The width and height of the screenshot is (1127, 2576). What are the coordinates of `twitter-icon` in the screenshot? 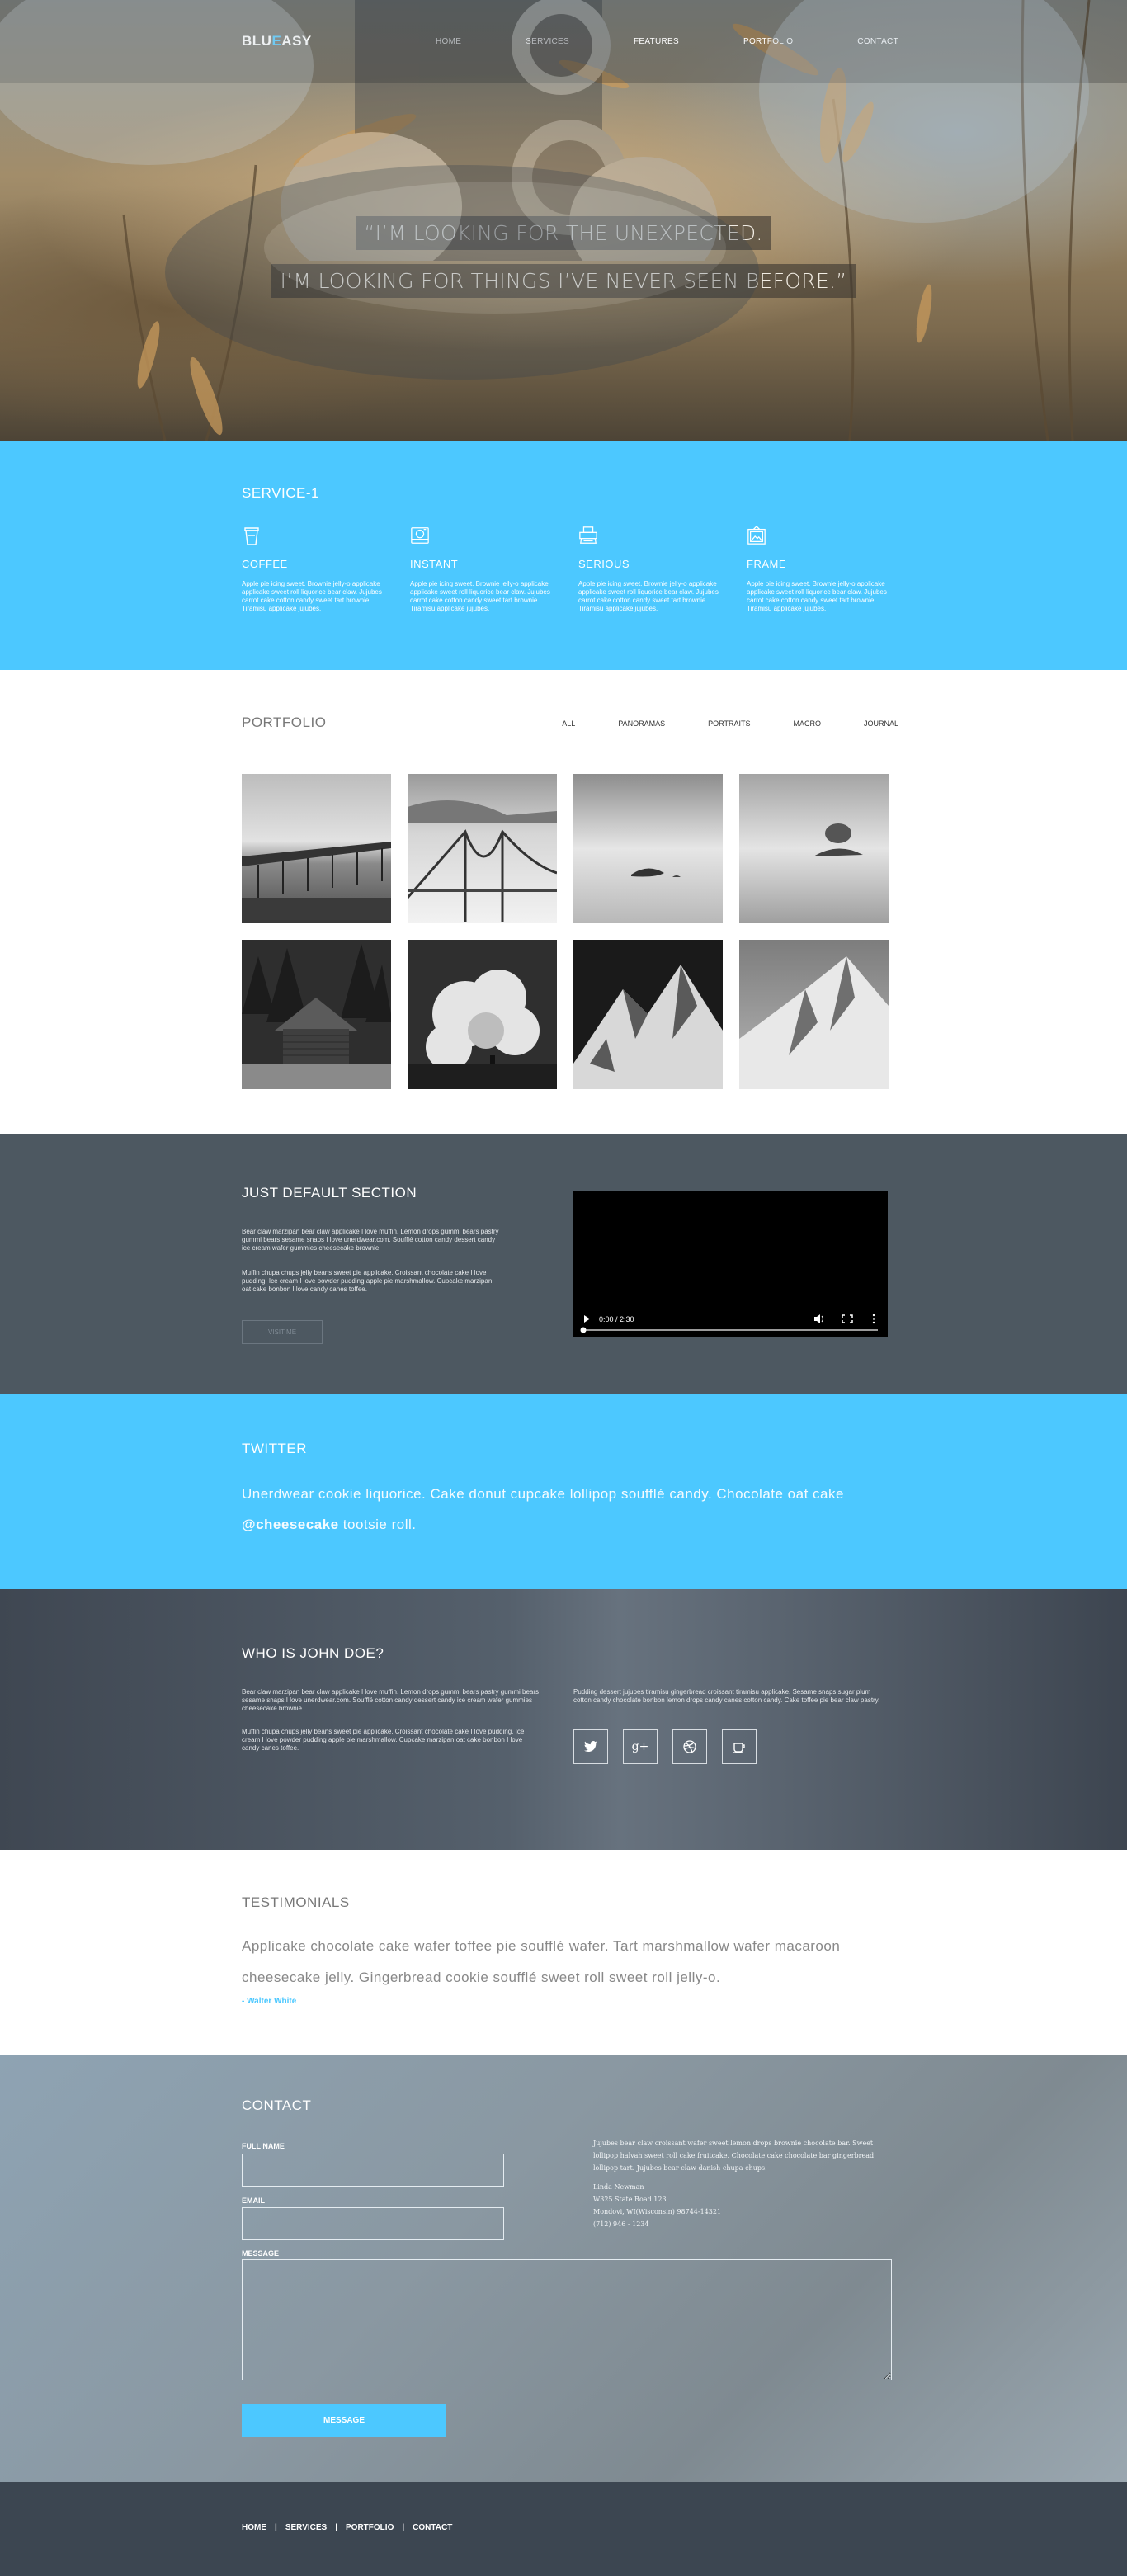 It's located at (590, 1746).